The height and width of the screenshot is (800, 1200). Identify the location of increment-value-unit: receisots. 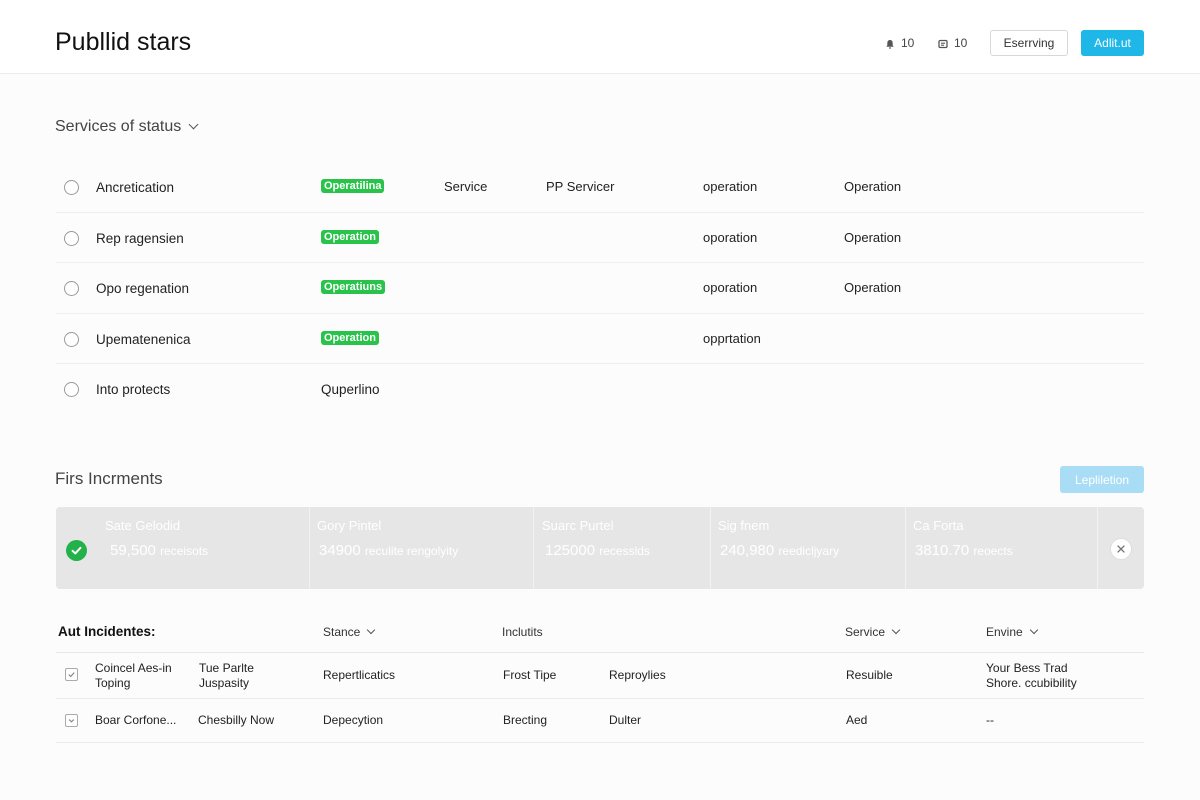
(184, 551).